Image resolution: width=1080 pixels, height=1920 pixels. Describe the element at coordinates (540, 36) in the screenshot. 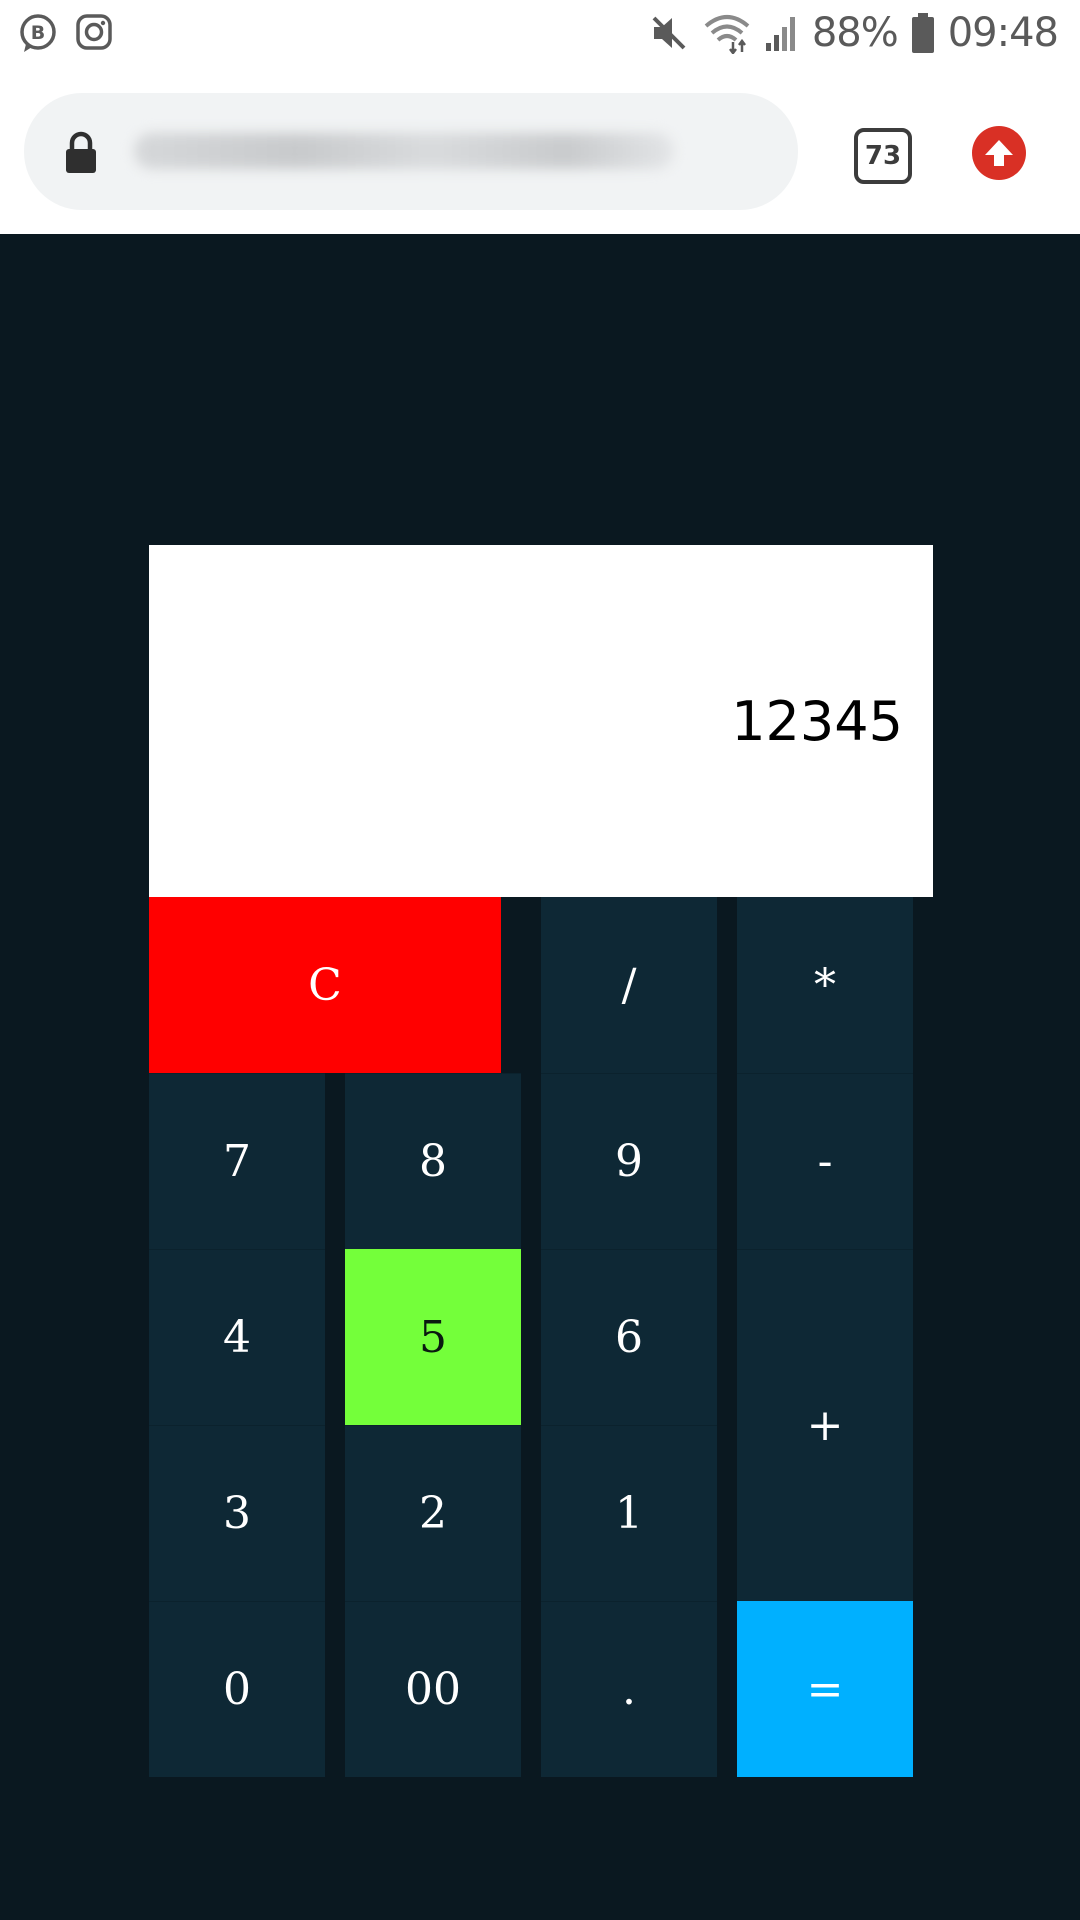

I see `status-bar: B 88% 09:48` at that location.